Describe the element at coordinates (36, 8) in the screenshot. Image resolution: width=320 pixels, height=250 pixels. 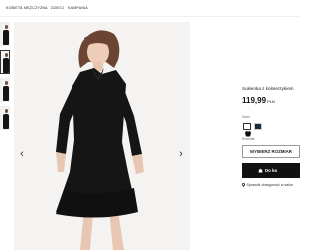
I see `nav-item-mezczyzna: MĘŻCZYZNA` at that location.